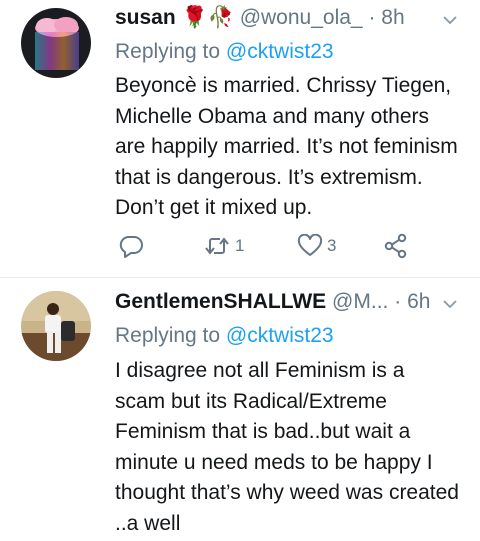 The height and width of the screenshot is (541, 480). I want to click on reply-icon, so click(131, 246).